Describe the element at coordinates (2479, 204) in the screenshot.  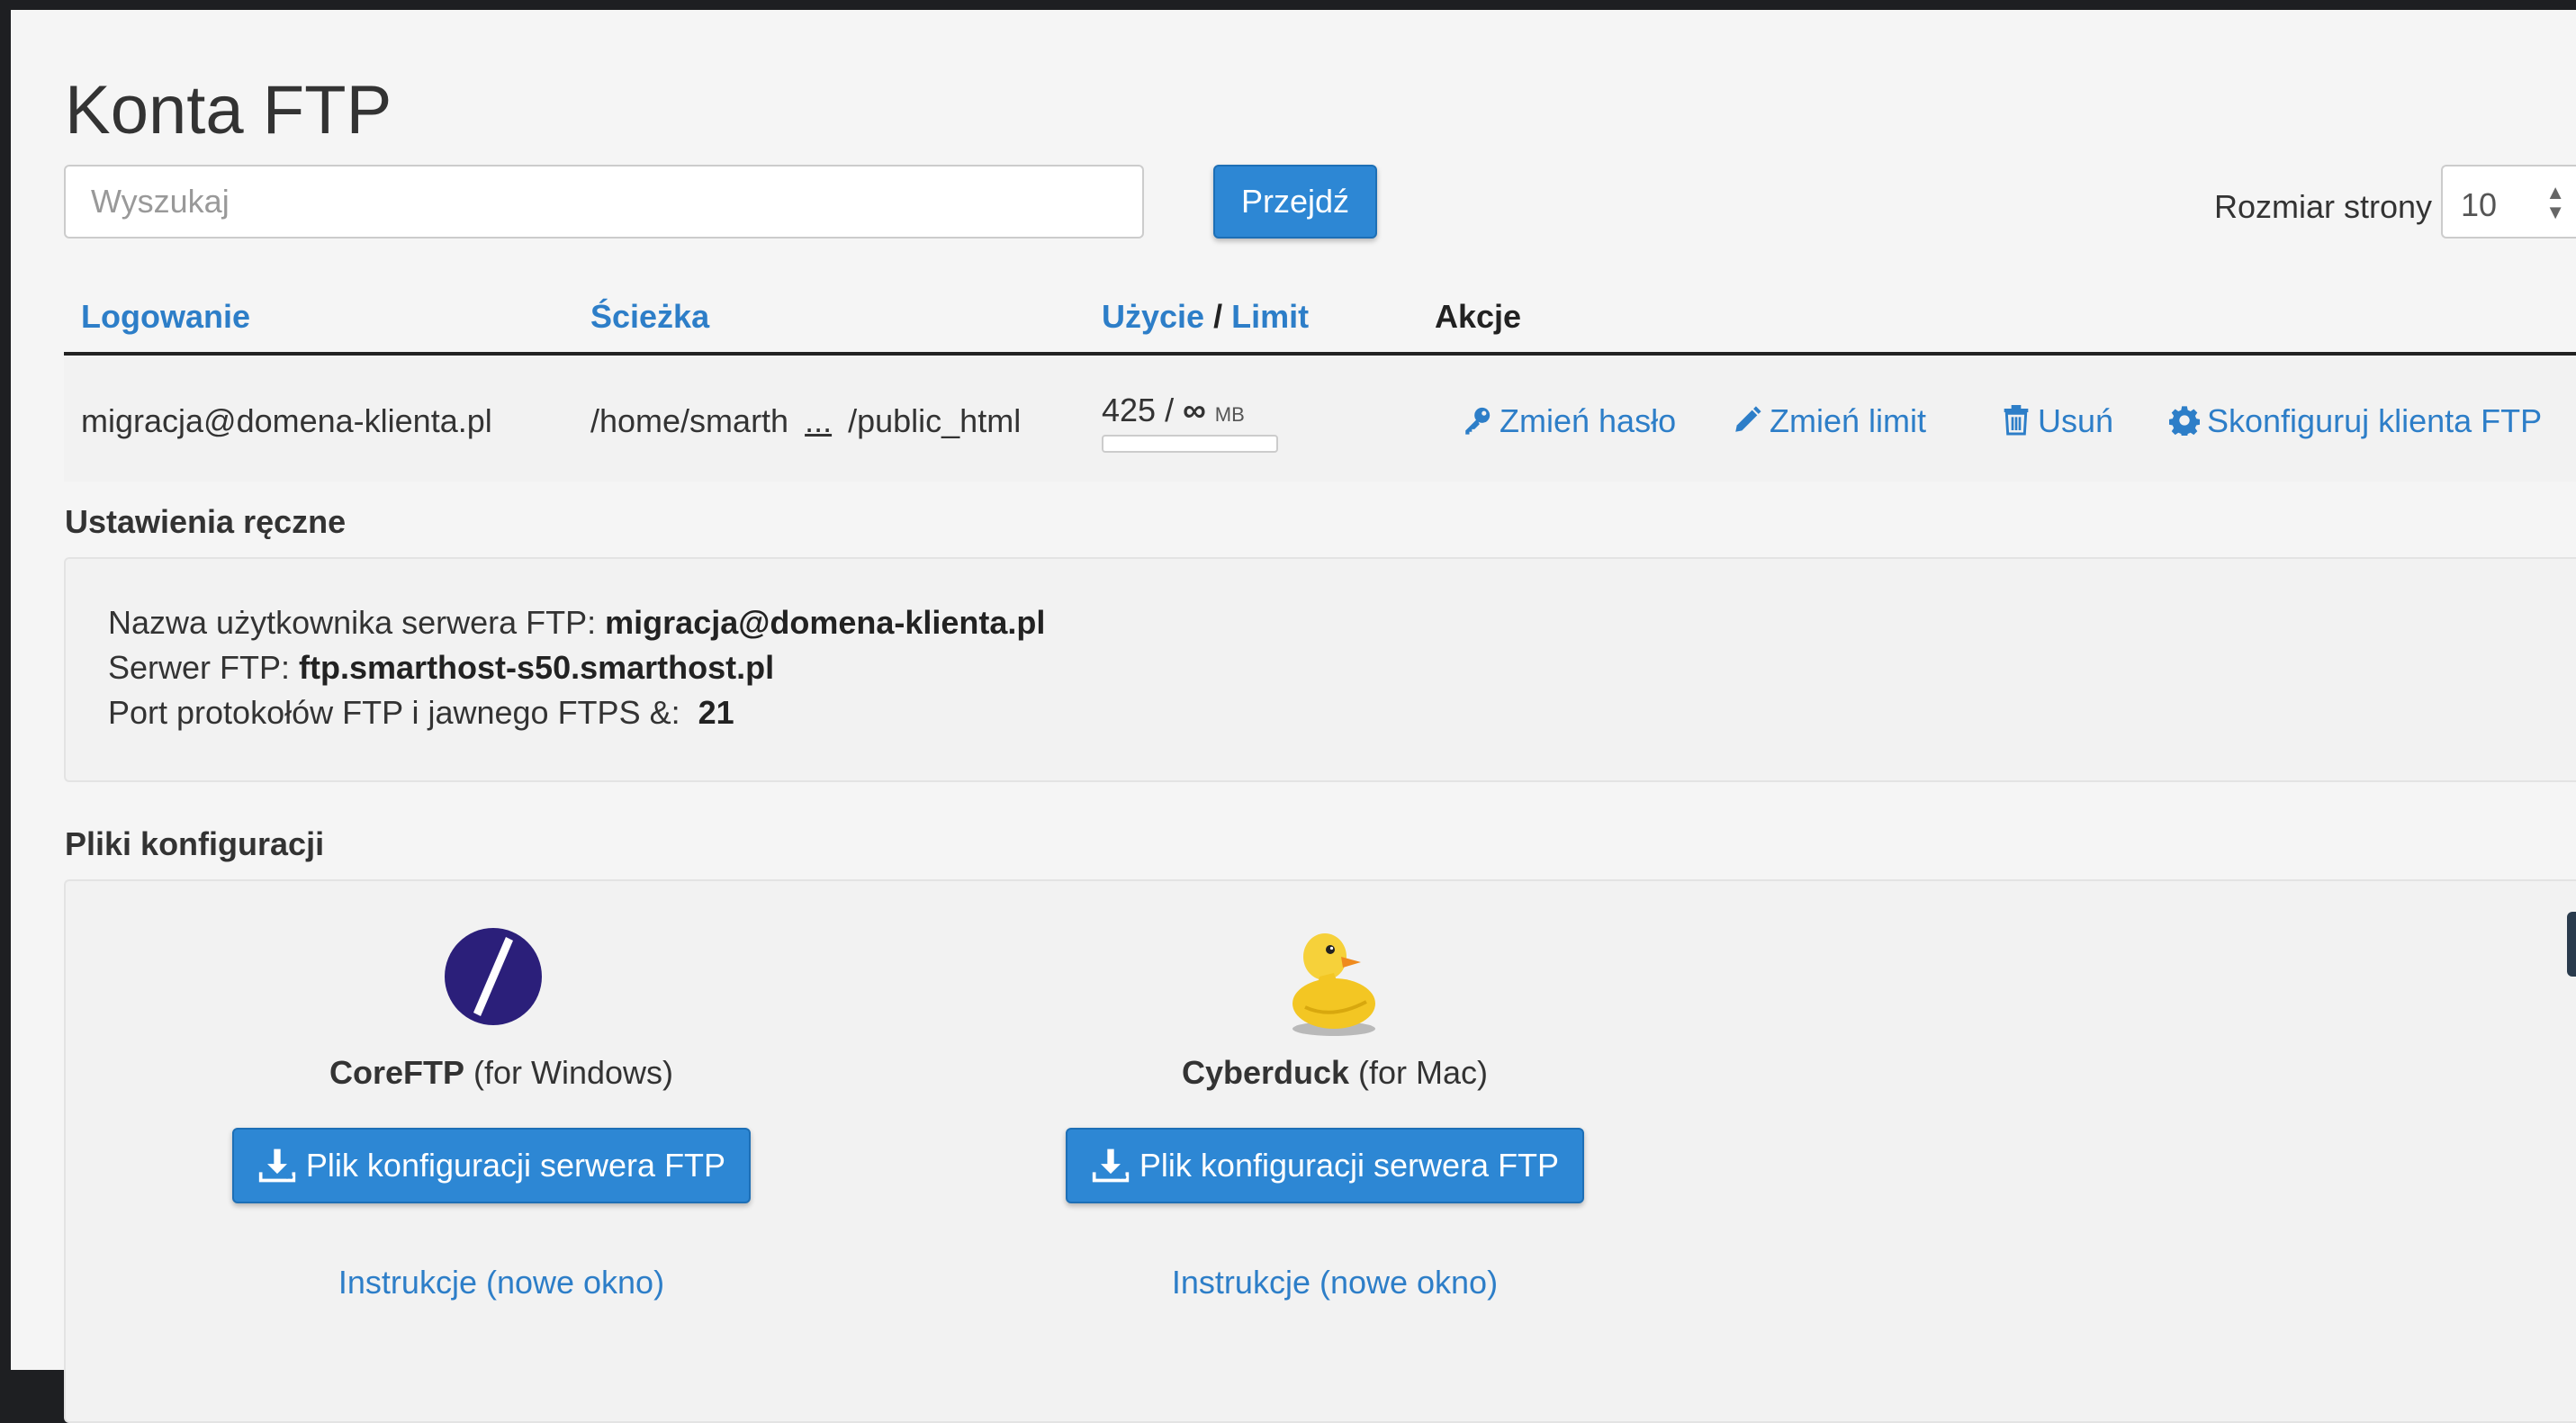
I see `page-size-value: 10` at that location.